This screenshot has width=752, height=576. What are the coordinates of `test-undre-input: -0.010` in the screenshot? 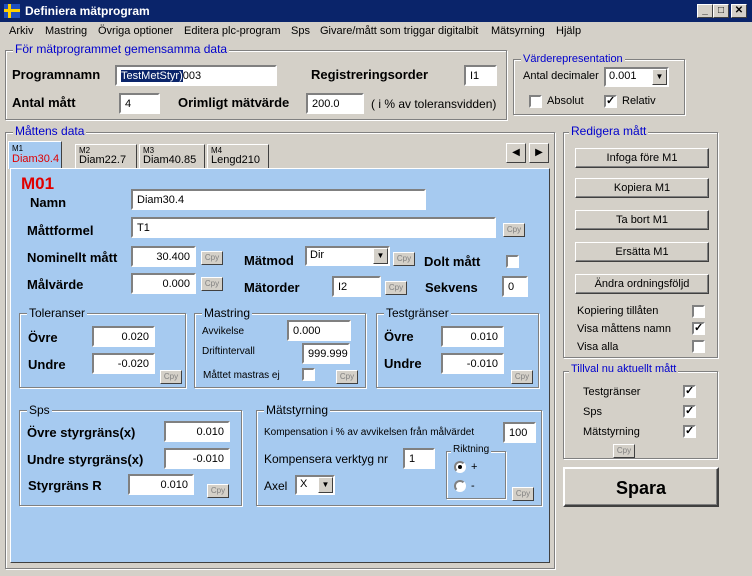 It's located at (472, 363).